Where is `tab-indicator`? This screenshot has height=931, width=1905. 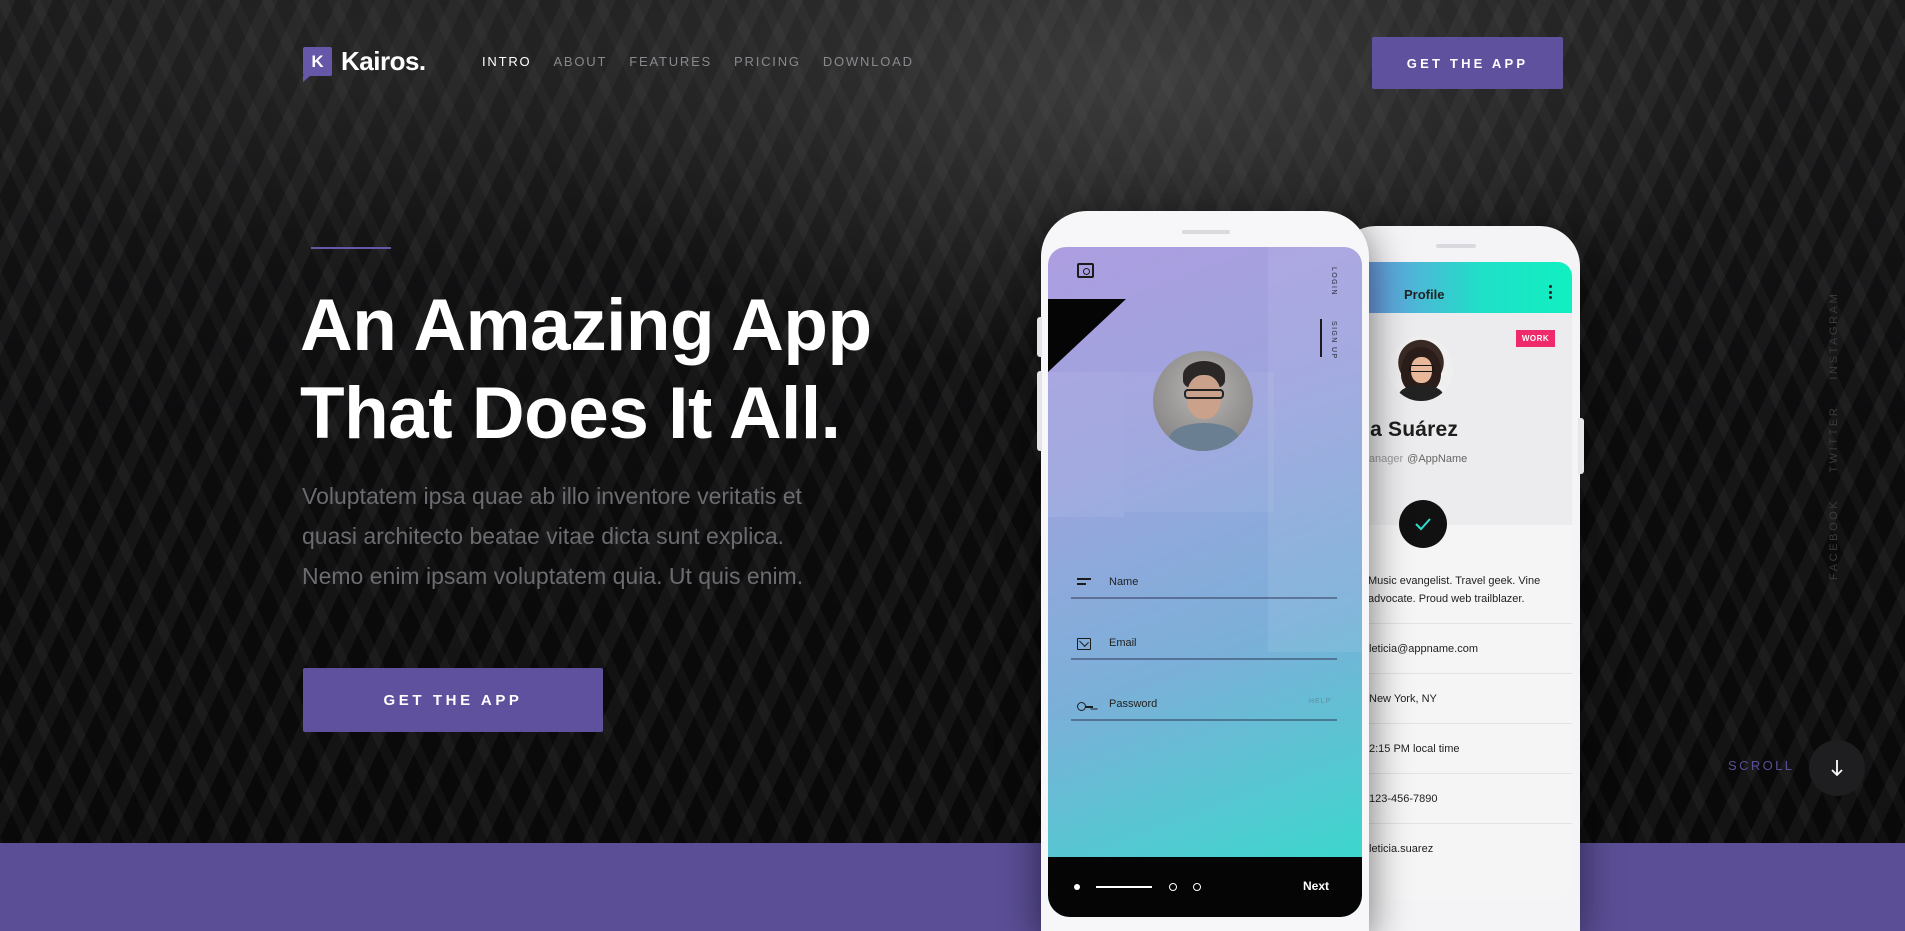 tab-indicator is located at coordinates (1321, 338).